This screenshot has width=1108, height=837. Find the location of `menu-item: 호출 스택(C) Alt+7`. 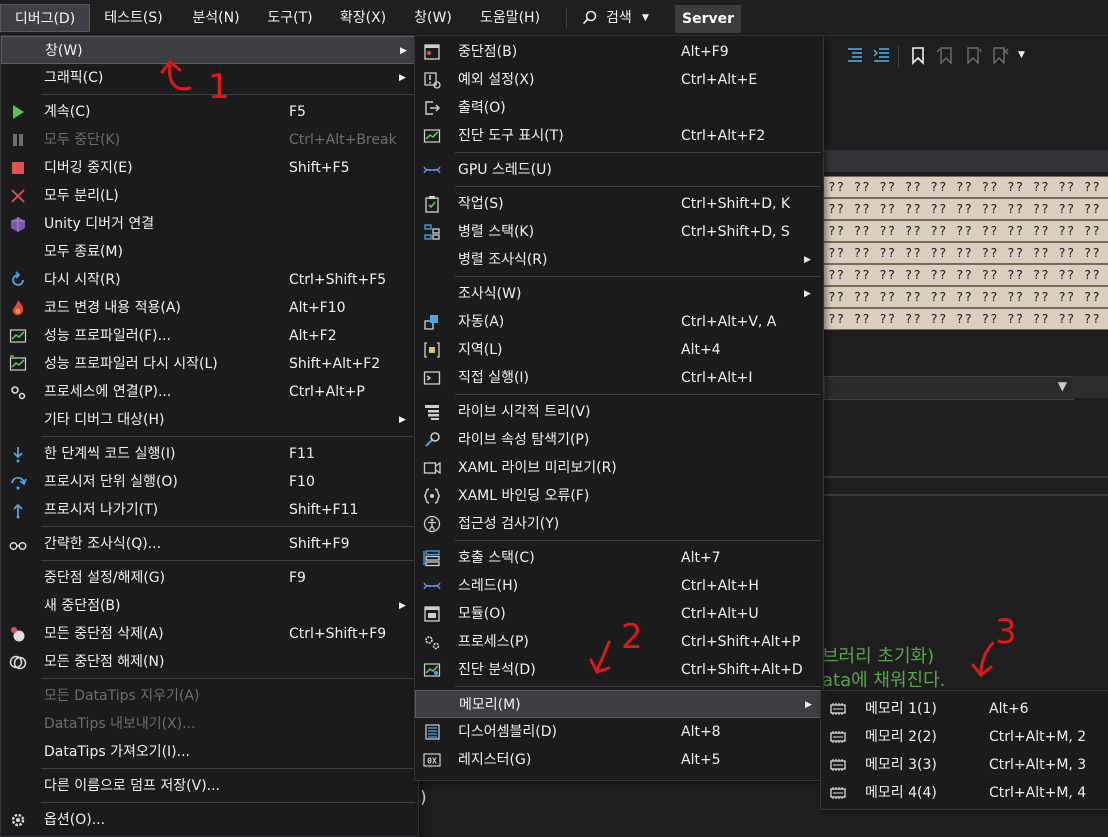

menu-item: 호출 스택(C) Alt+7 is located at coordinates (618, 558).